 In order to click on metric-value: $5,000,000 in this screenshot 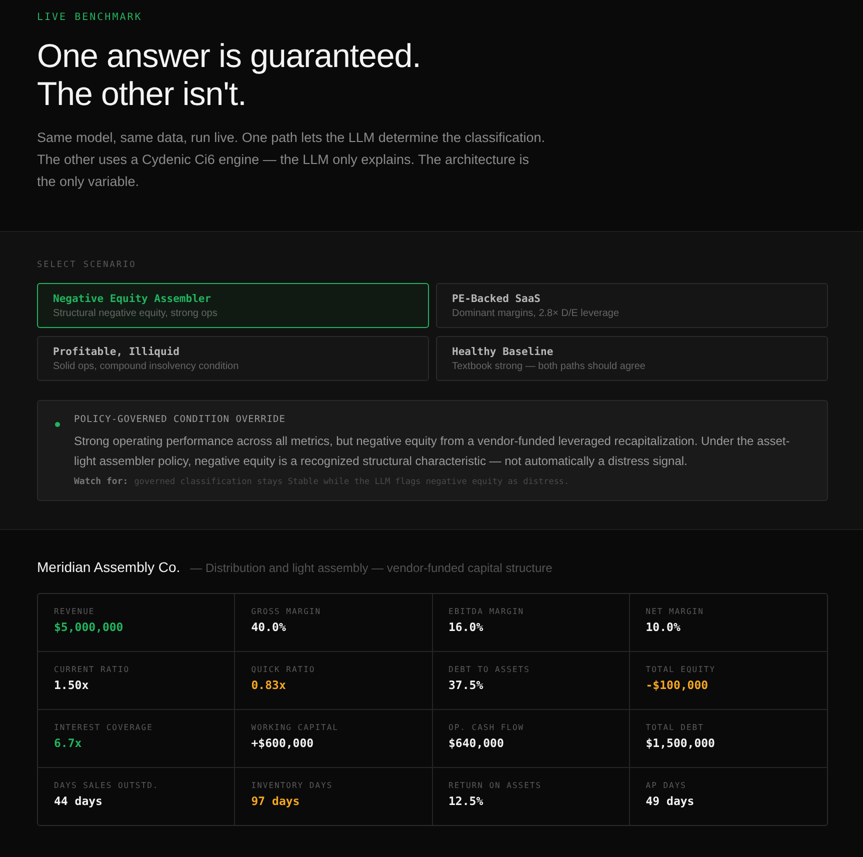, I will do `click(89, 627)`.